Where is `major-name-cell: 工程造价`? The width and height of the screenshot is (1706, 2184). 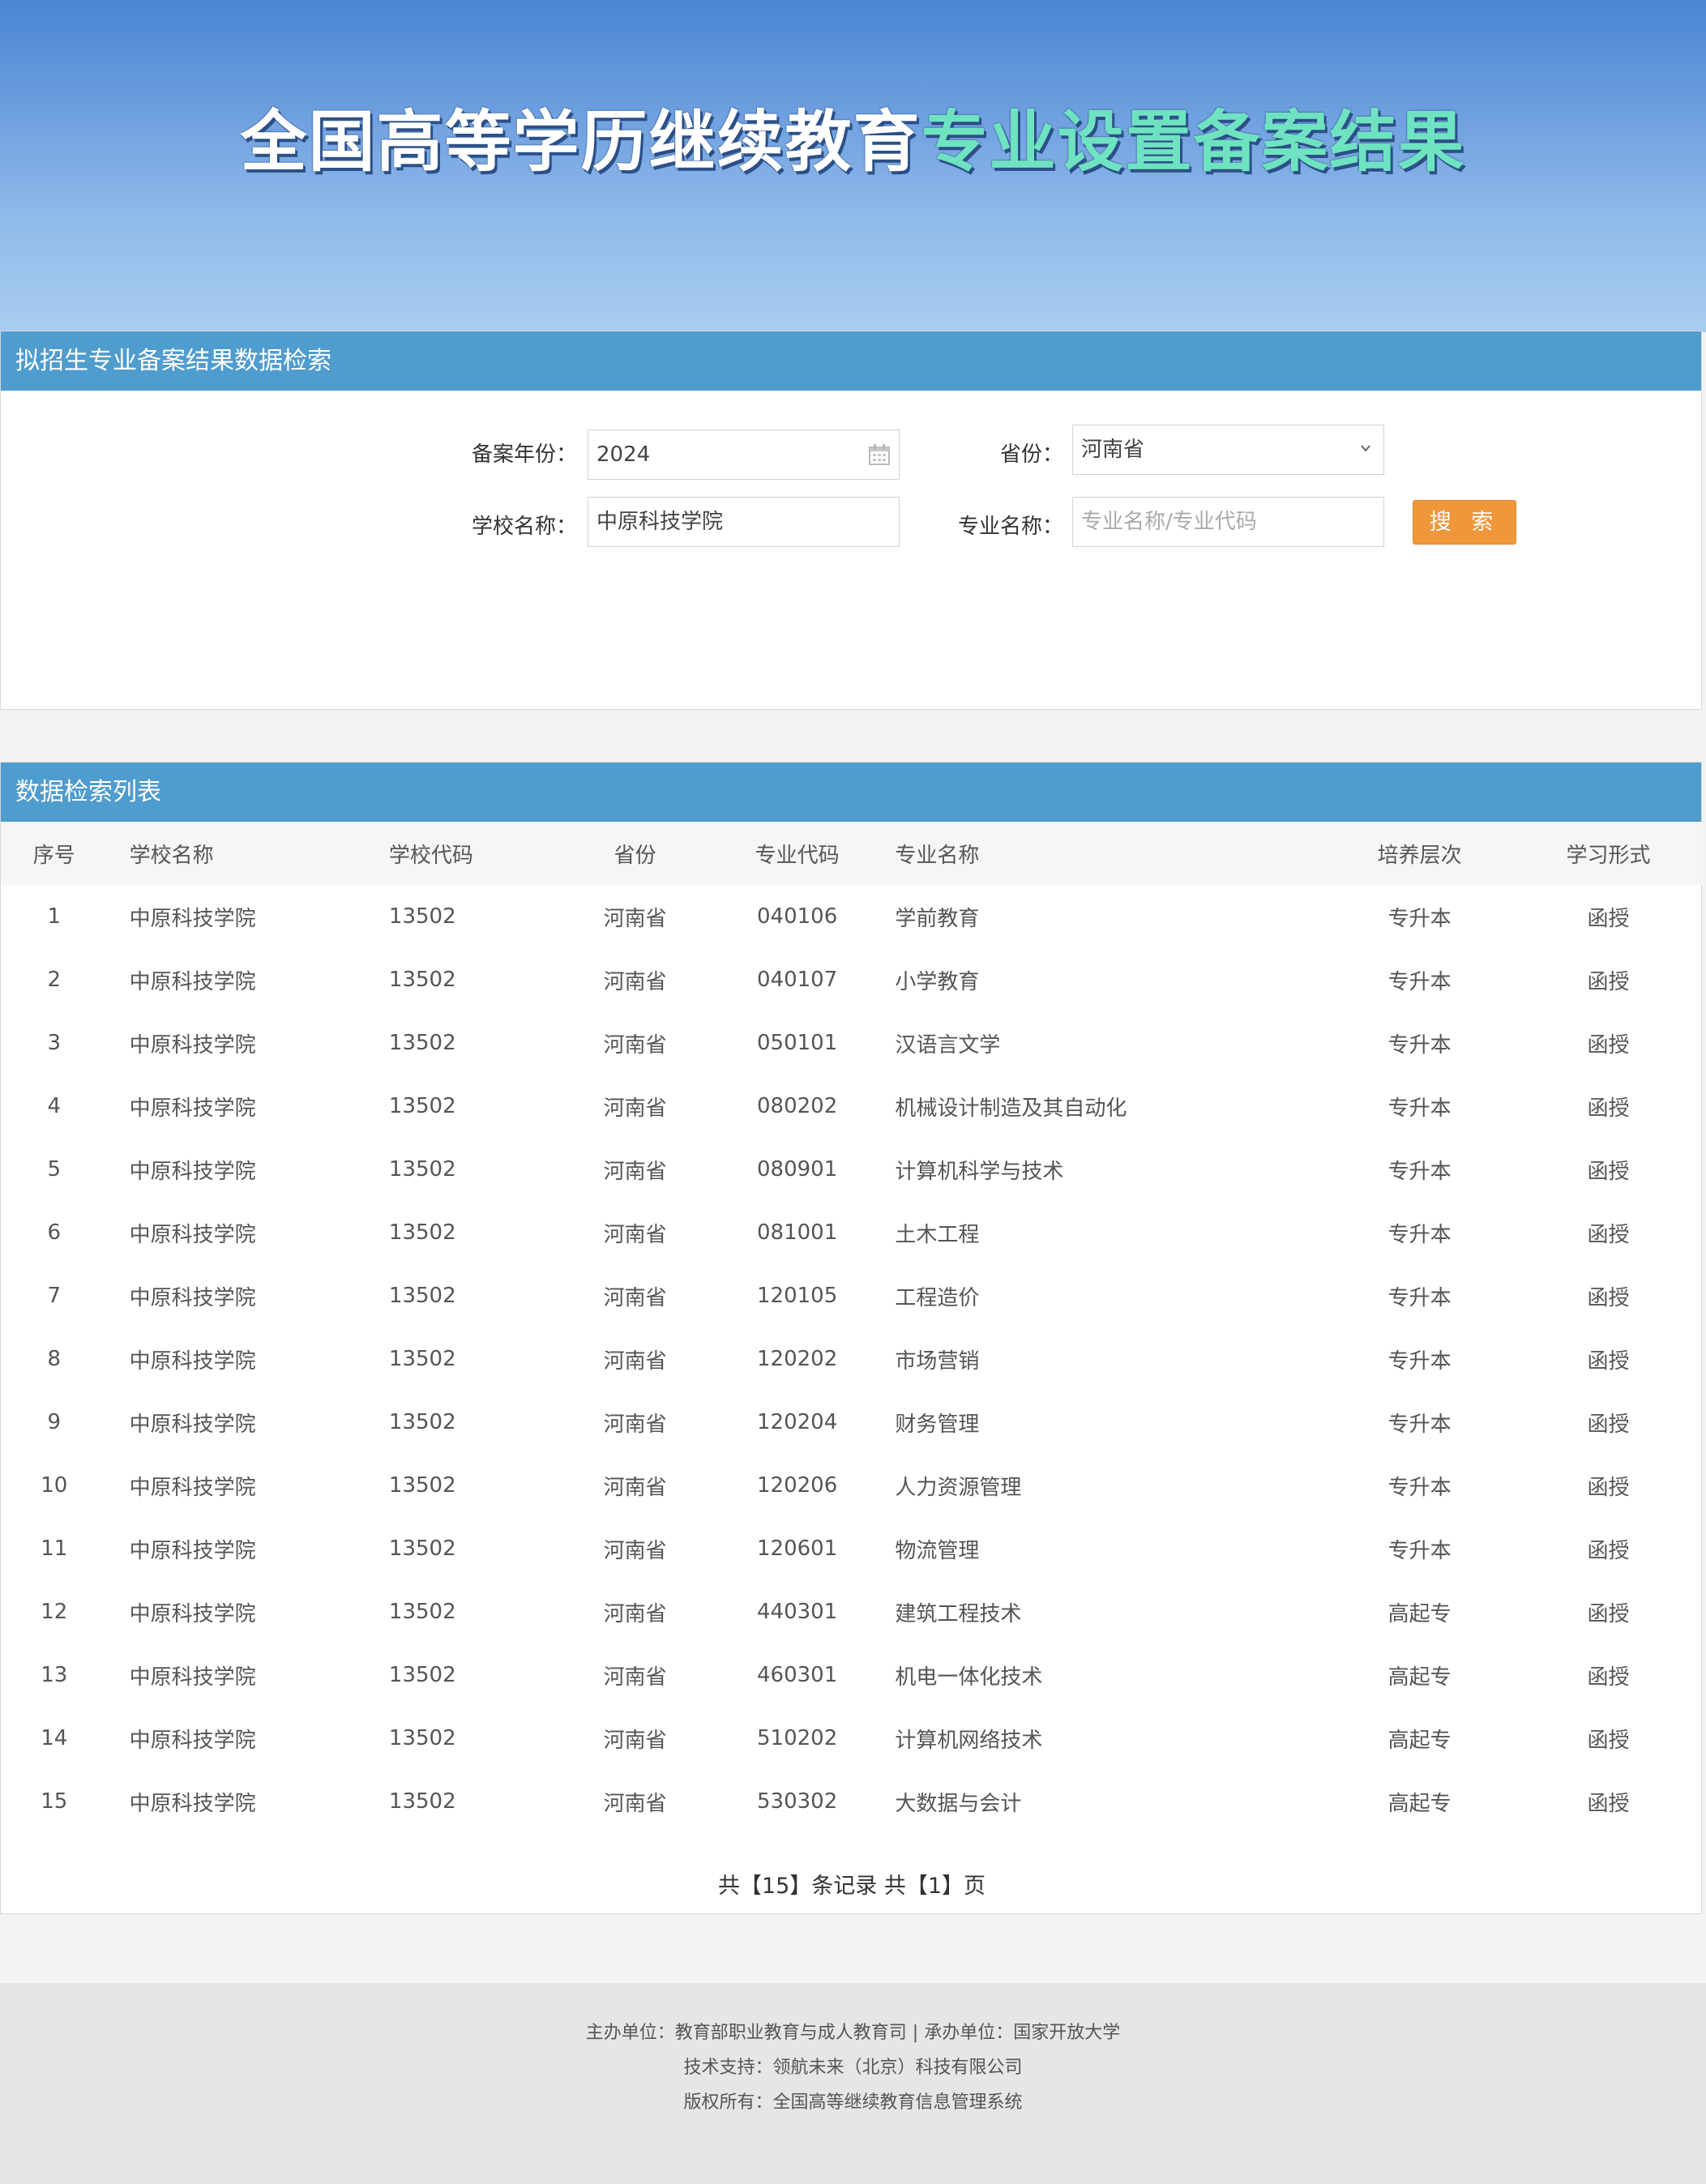 major-name-cell: 工程造价 is located at coordinates (938, 1298).